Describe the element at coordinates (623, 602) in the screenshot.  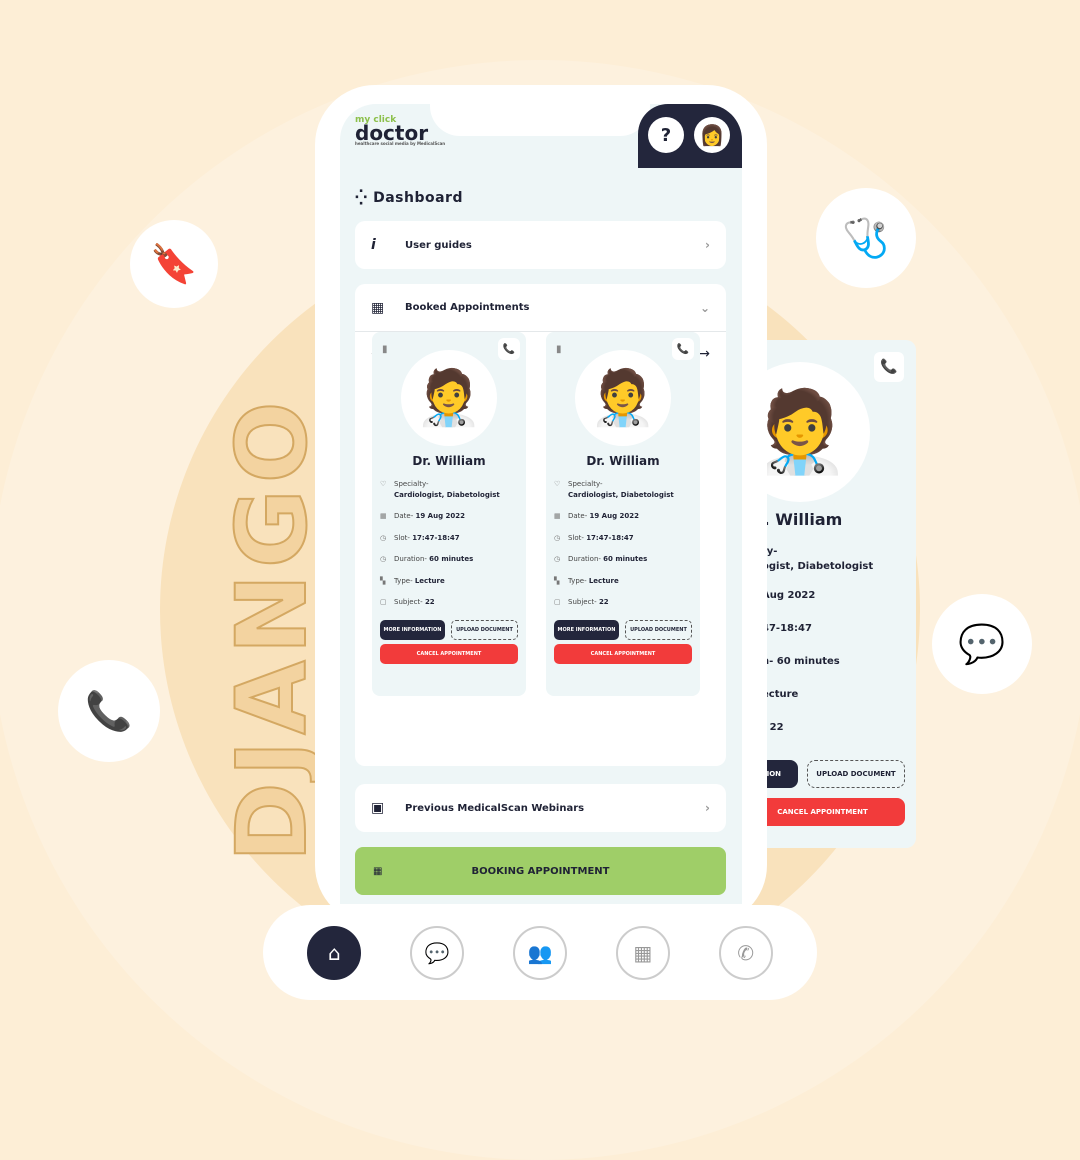
I see `info-row: ▢ Subject- 22` at that location.